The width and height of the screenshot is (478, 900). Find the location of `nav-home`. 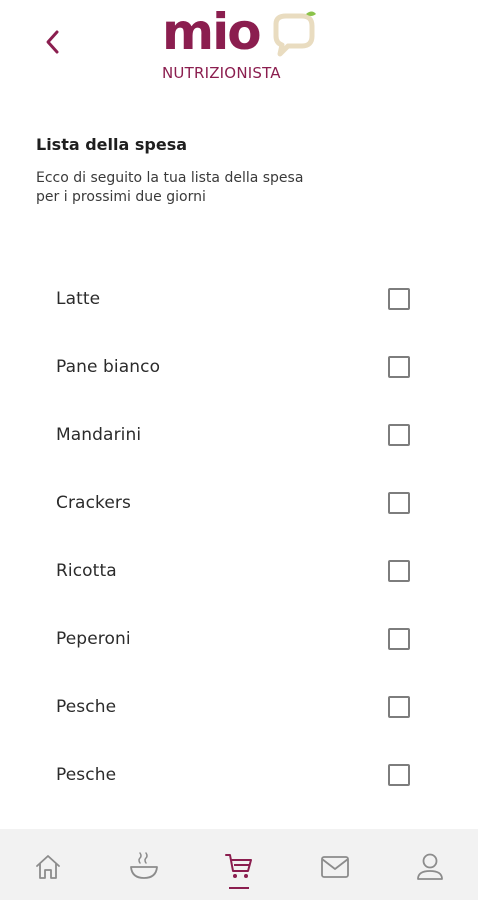

nav-home is located at coordinates (48, 867).